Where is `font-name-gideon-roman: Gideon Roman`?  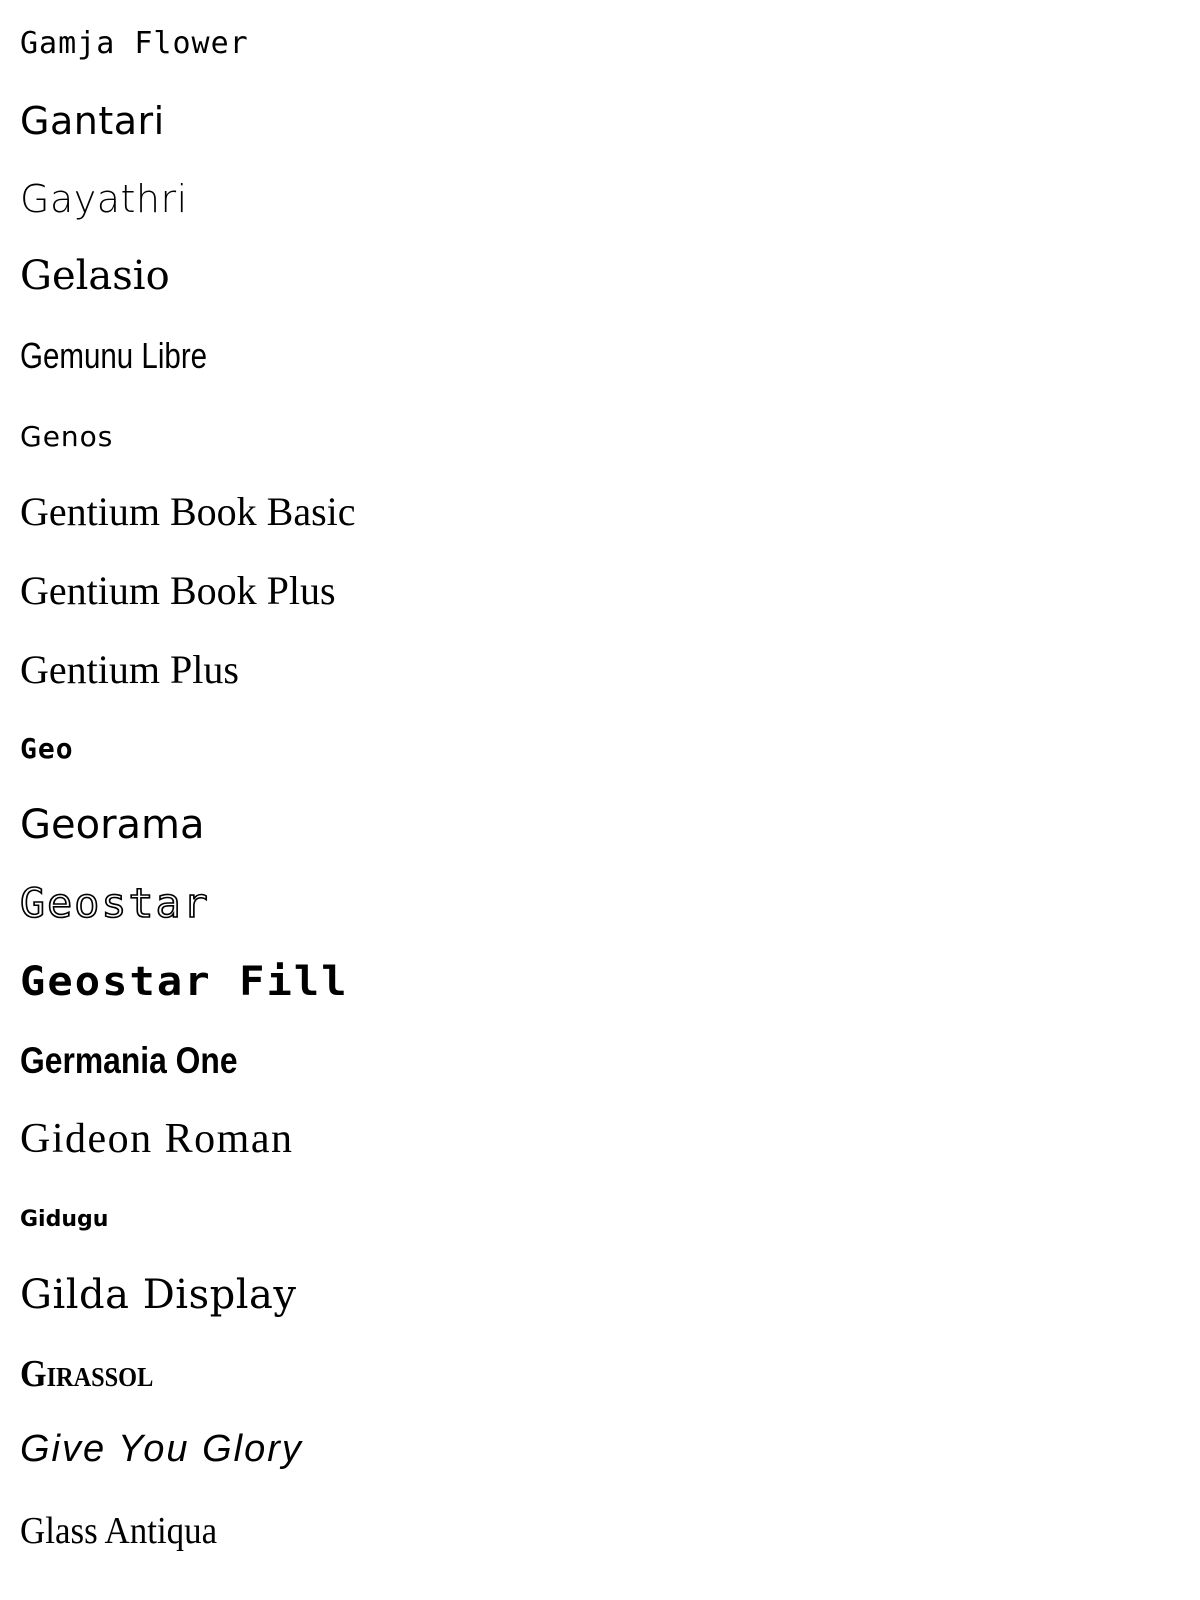
font-name-gideon-roman: Gideon Roman is located at coordinates (157, 1139).